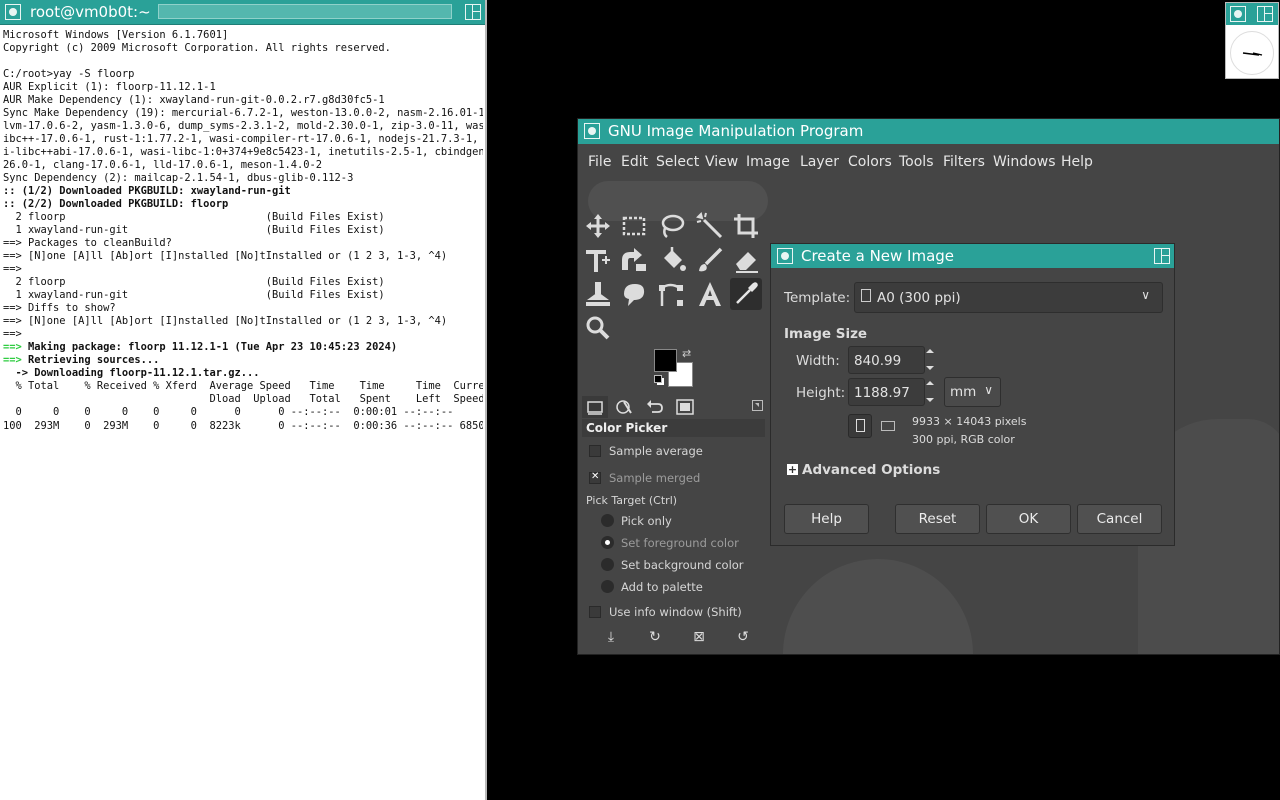  What do you see at coordinates (916, 162) in the screenshot?
I see `menu-tools: Tools` at bounding box center [916, 162].